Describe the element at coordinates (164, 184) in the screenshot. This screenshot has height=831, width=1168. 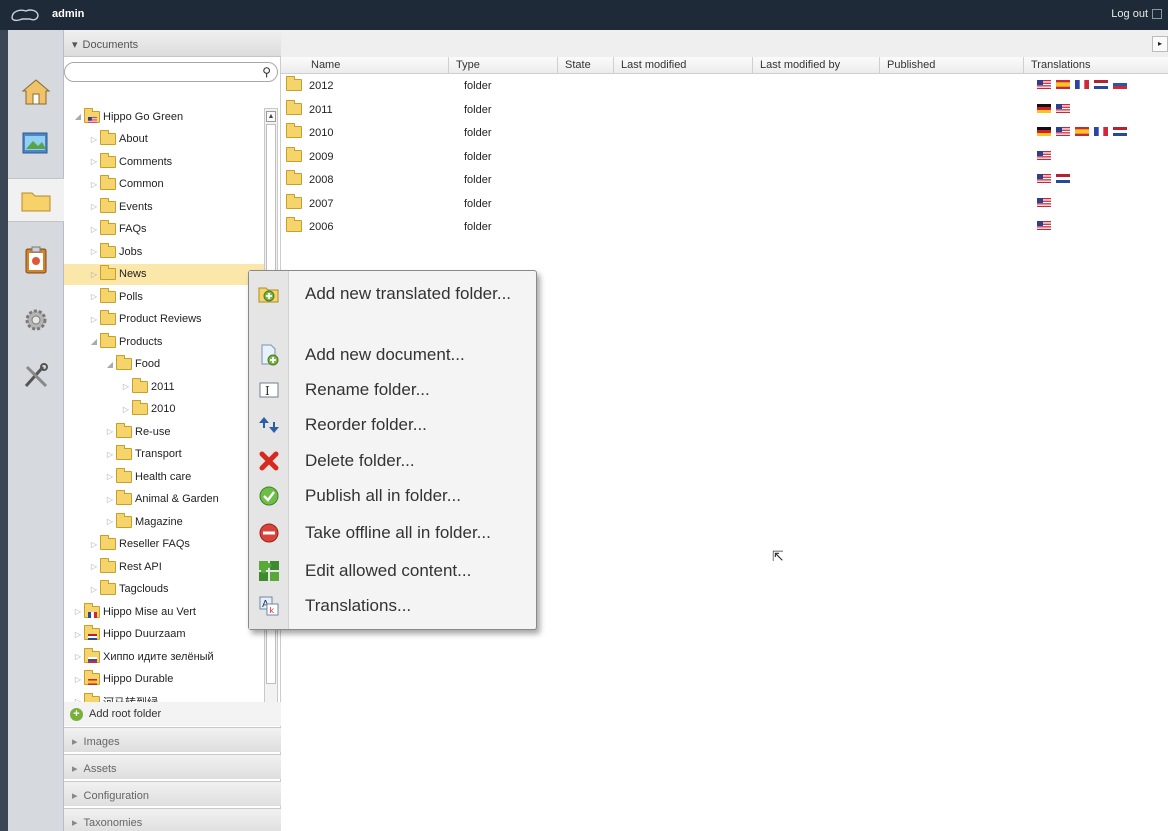
I see `tree-node: ▷ Common` at that location.